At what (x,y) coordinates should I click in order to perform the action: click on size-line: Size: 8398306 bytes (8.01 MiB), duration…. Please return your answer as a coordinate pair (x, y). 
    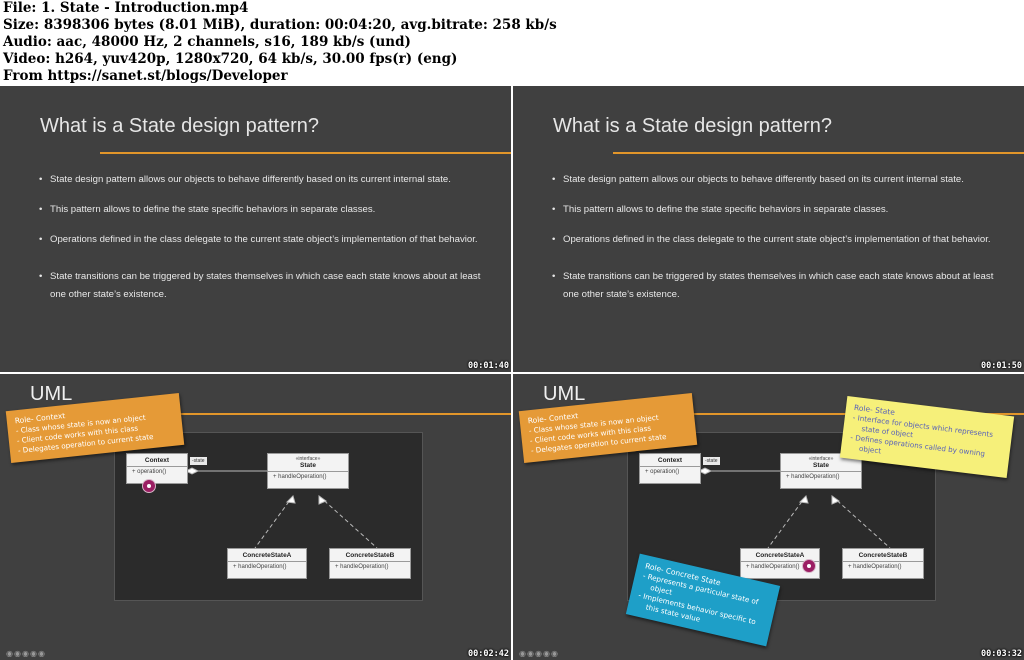
    Looking at the image, I should click on (280, 25).